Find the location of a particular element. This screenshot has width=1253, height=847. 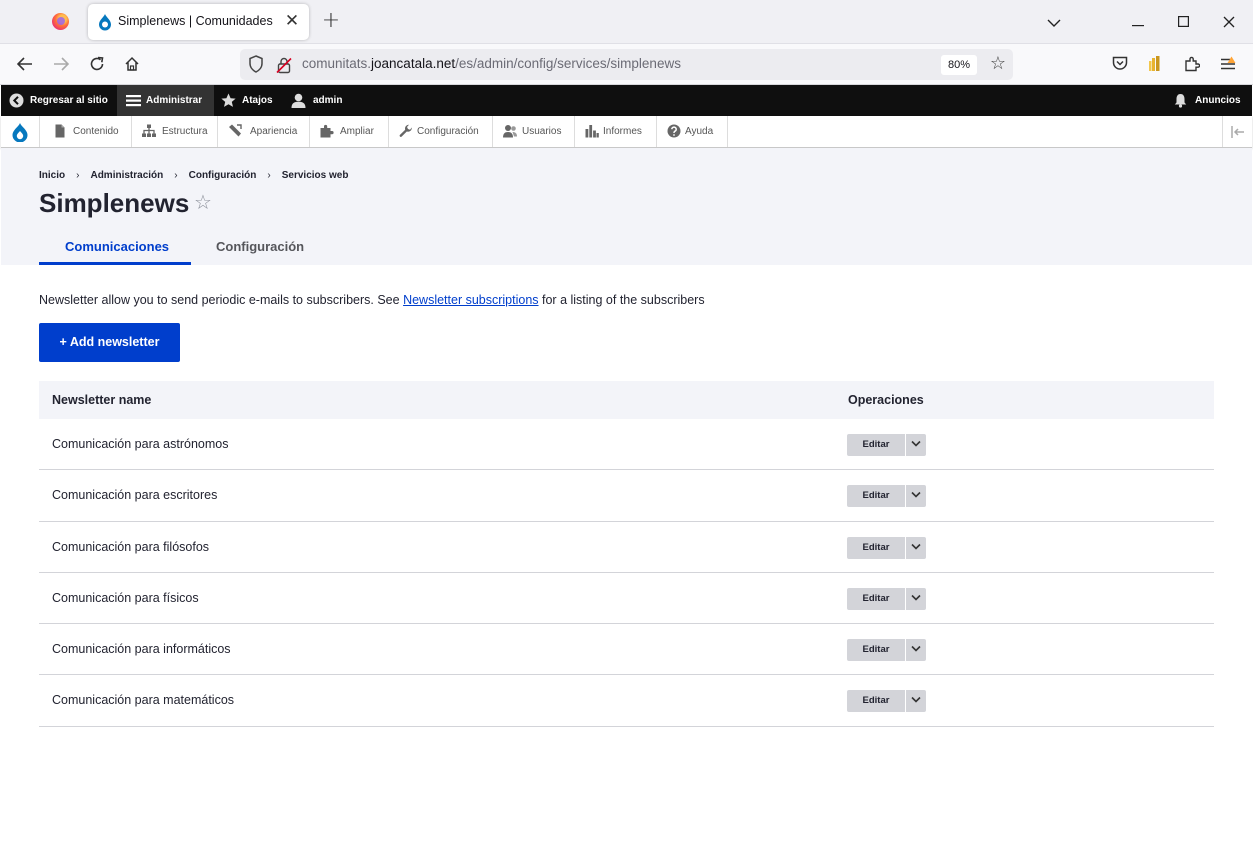

announcements-button: Anuncios is located at coordinates (1208, 100).